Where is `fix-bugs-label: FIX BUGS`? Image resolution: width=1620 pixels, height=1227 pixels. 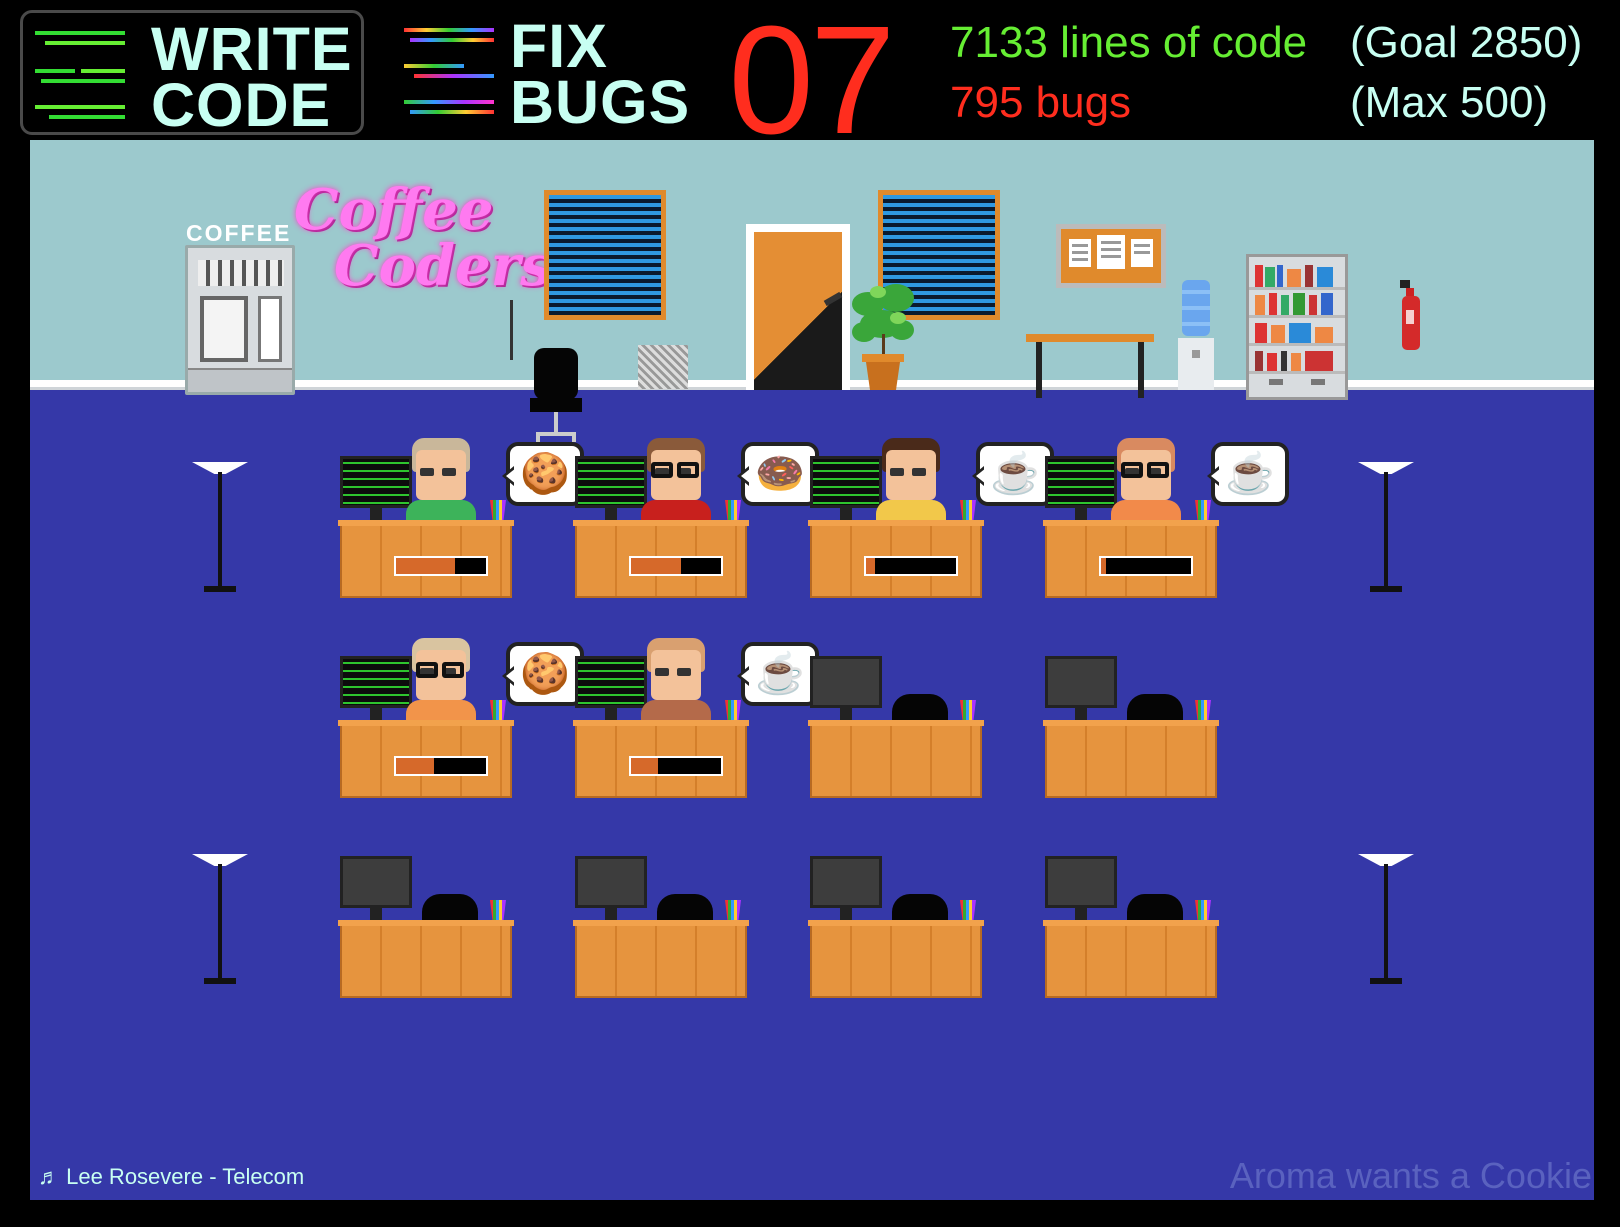
fix-bugs-label: FIX BUGS is located at coordinates (600, 74).